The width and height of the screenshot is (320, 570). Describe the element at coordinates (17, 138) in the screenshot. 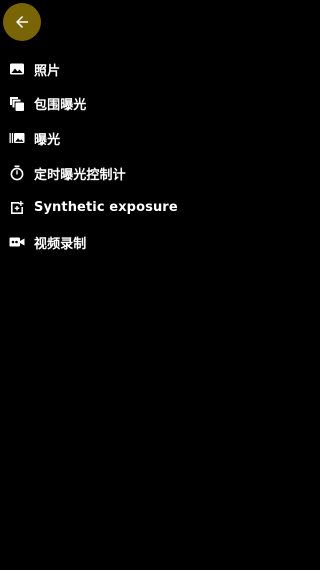

I see `exposure-icon` at that location.